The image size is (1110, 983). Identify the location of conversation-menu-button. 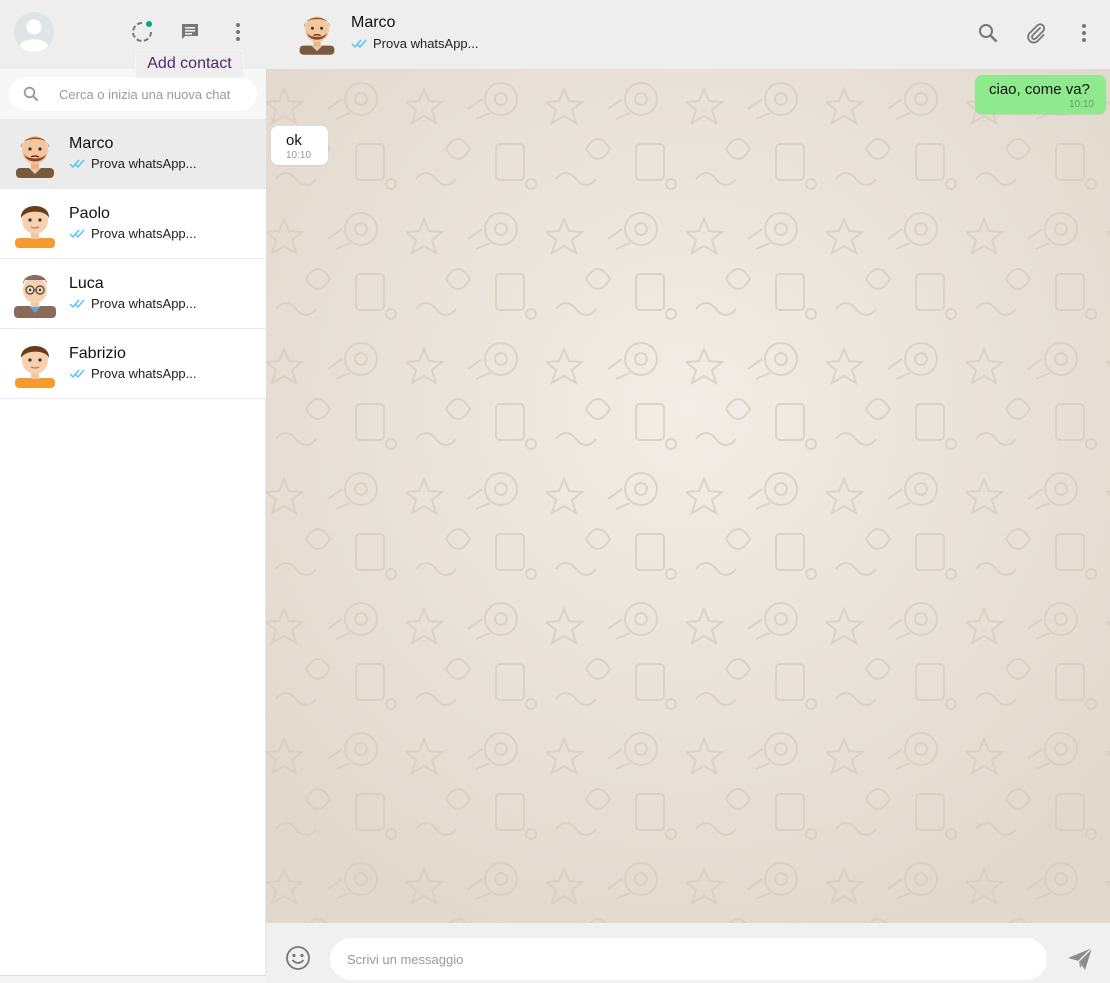
(1084, 33).